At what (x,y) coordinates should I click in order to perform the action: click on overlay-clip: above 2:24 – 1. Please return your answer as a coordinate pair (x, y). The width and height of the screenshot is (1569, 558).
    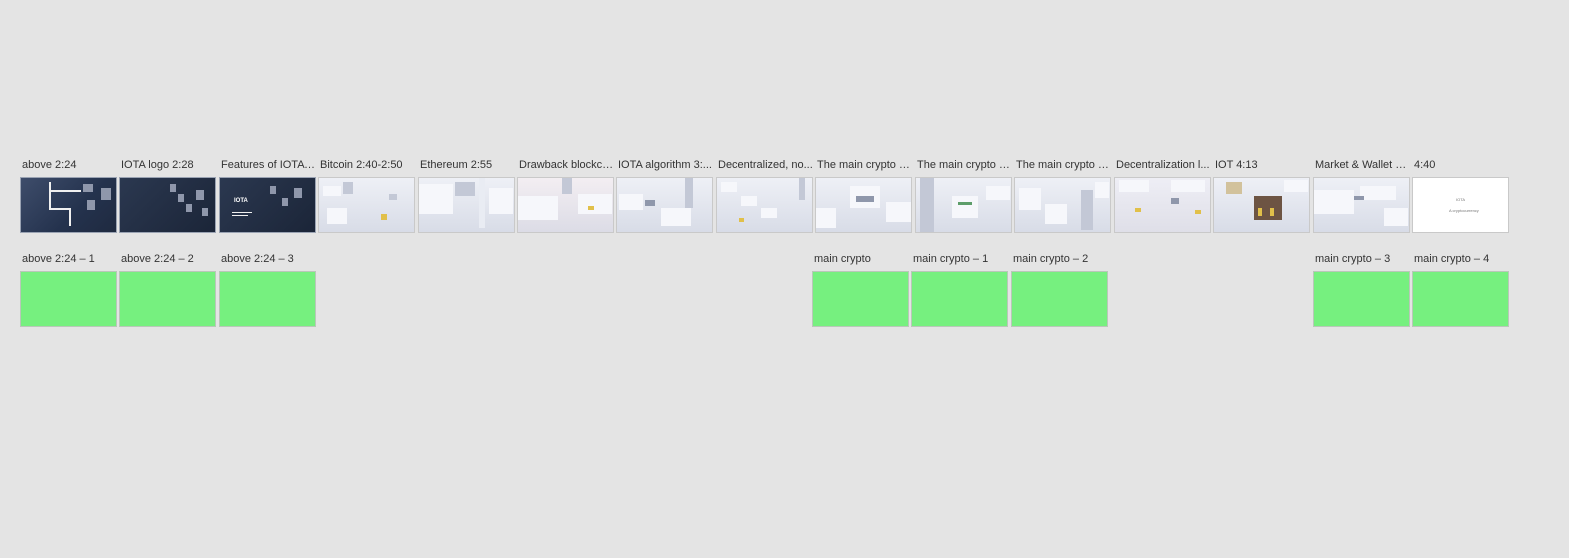
    Looking at the image, I should click on (68, 289).